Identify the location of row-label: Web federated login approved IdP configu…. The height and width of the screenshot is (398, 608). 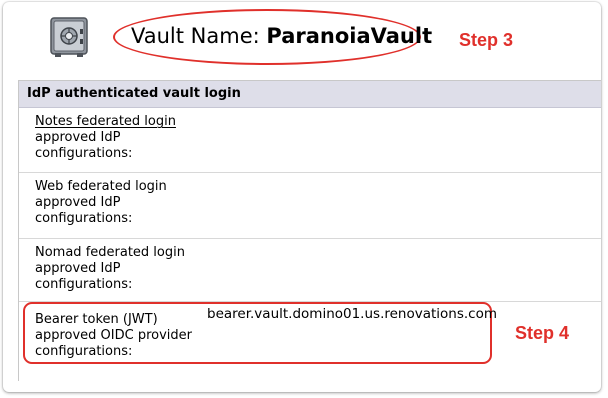
(130, 203).